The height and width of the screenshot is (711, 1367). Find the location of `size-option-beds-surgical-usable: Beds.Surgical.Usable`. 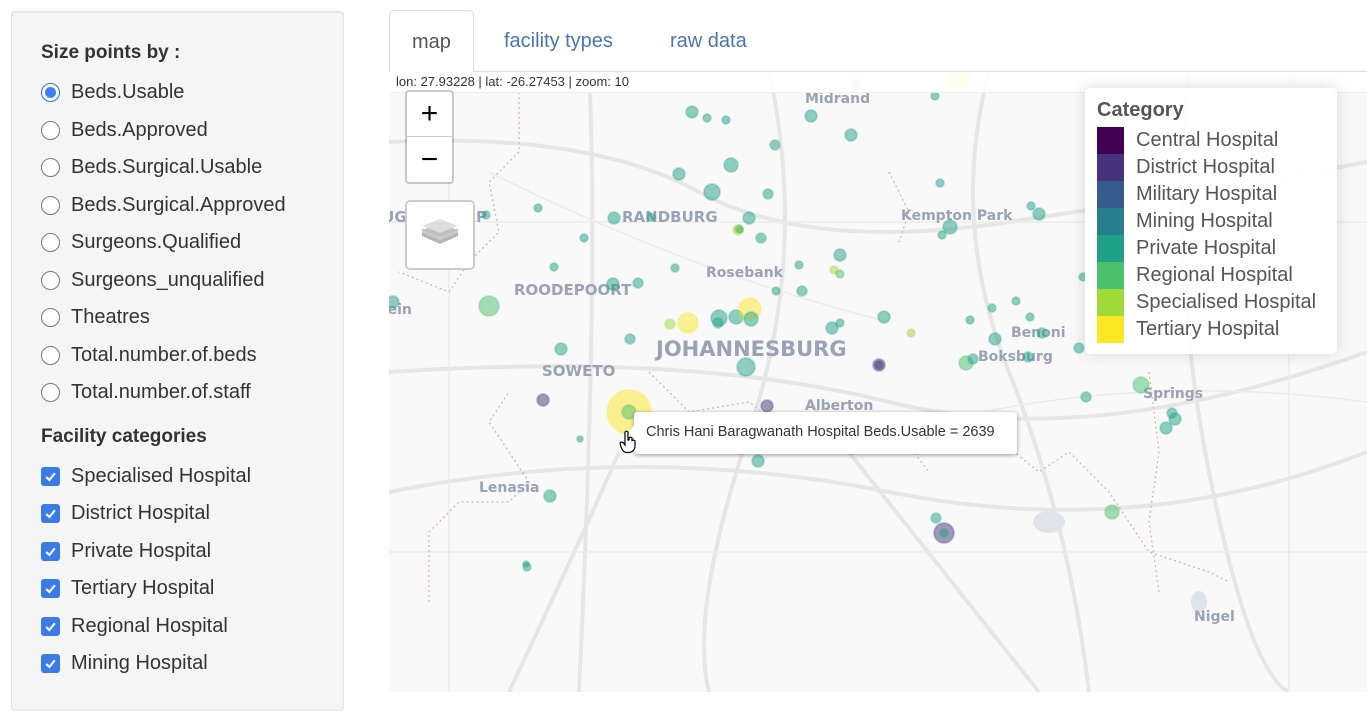

size-option-beds-surgical-usable: Beds.Surgical.Usable is located at coordinates (192, 168).